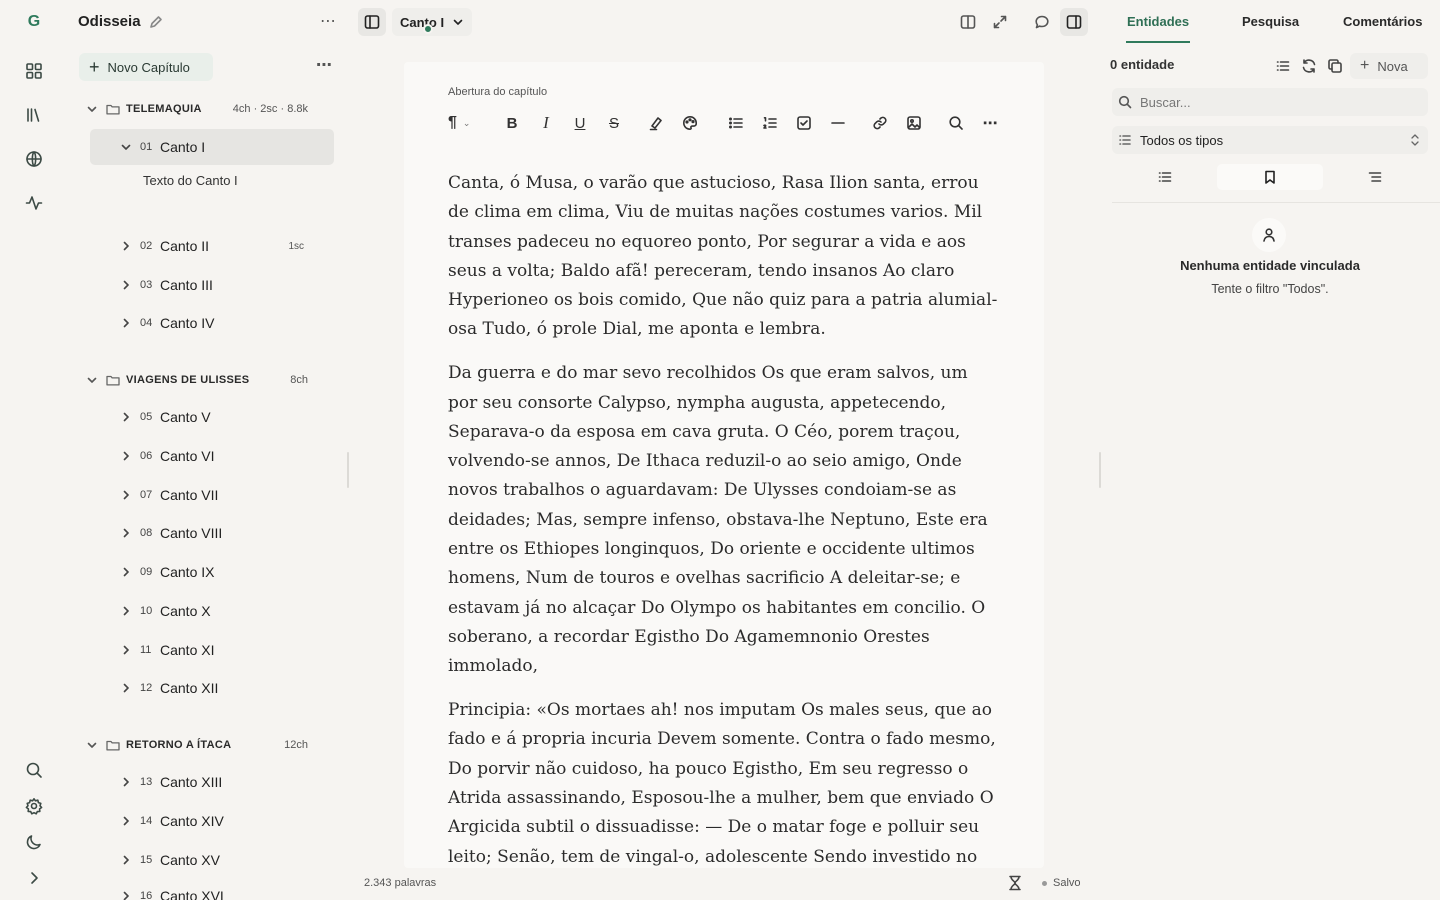 Image resolution: width=1440 pixels, height=900 pixels. Describe the element at coordinates (146, 323) in the screenshot. I see `chapter-number: 04` at that location.